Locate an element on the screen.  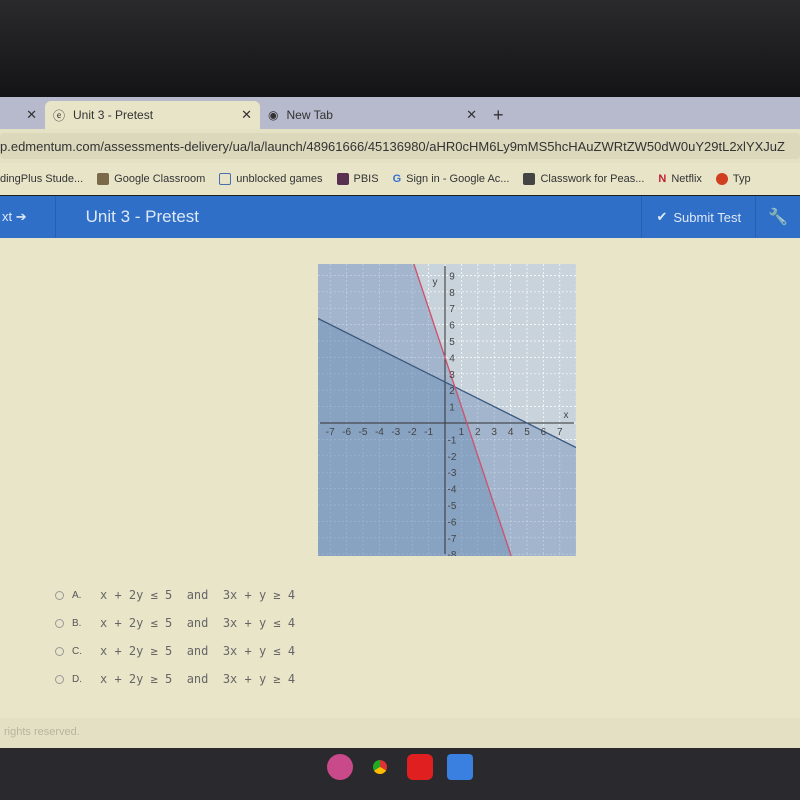
answer-option-d: D. x + 2y ≥ 5 and 3x + y ≥ 4 is located at coordinates (175, 679).